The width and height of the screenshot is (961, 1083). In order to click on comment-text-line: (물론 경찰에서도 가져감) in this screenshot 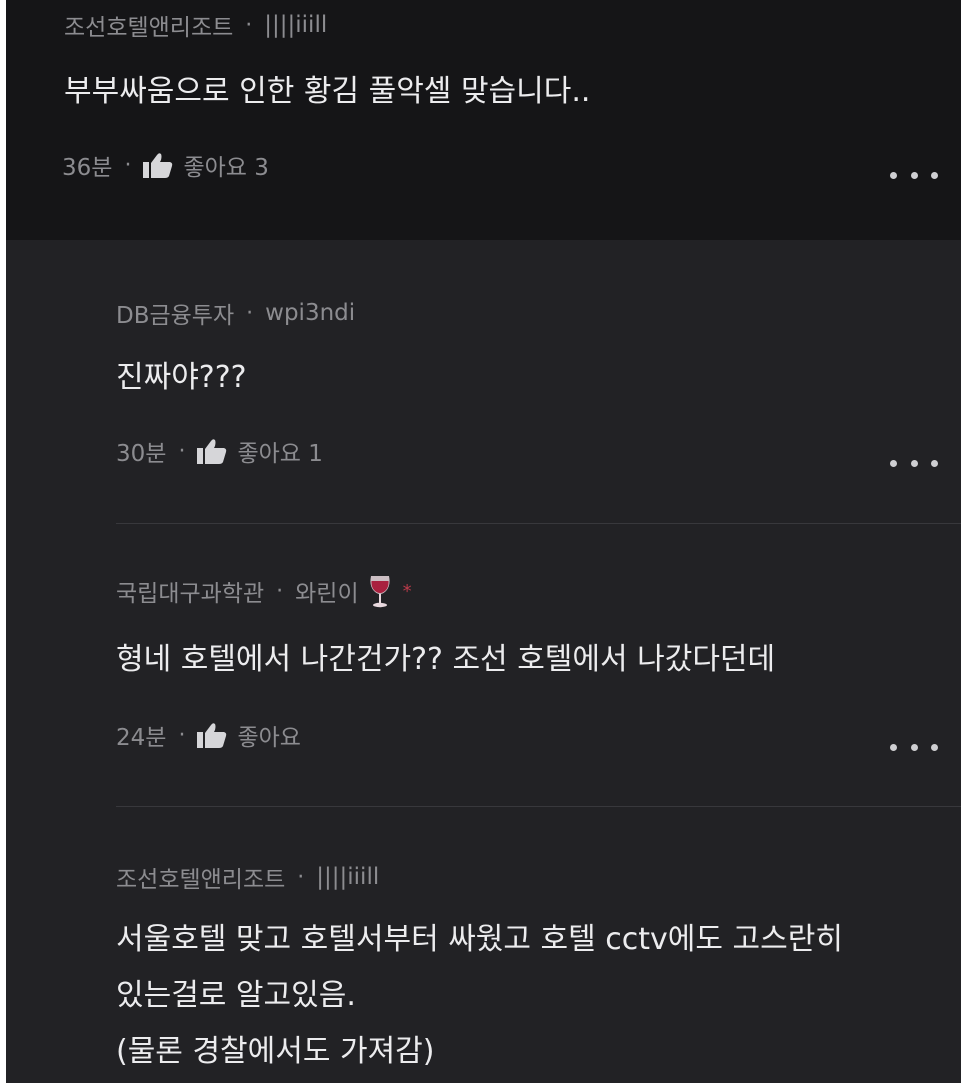, I will do `click(275, 1051)`.